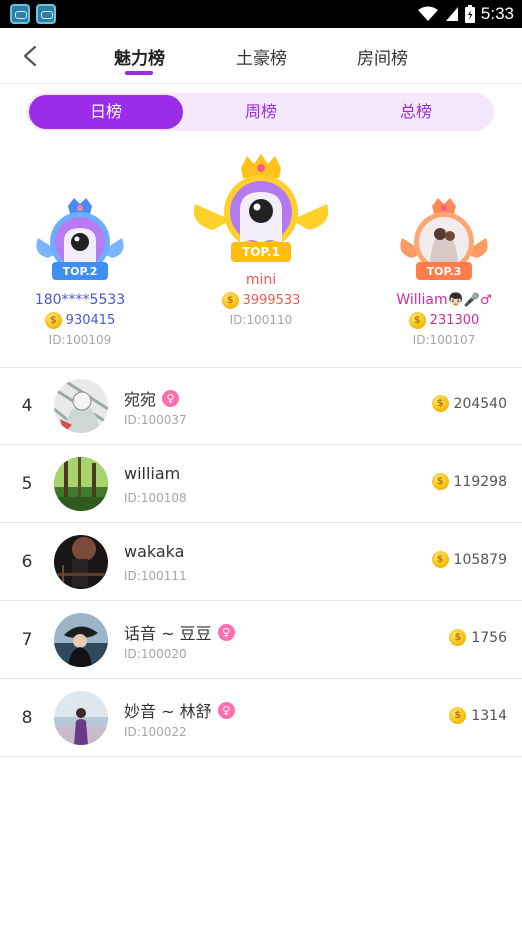 The width and height of the screenshot is (522, 928). Describe the element at coordinates (469, 300) in the screenshot. I see `podium-third-name-emoji: 👦🏻🎤♂` at that location.